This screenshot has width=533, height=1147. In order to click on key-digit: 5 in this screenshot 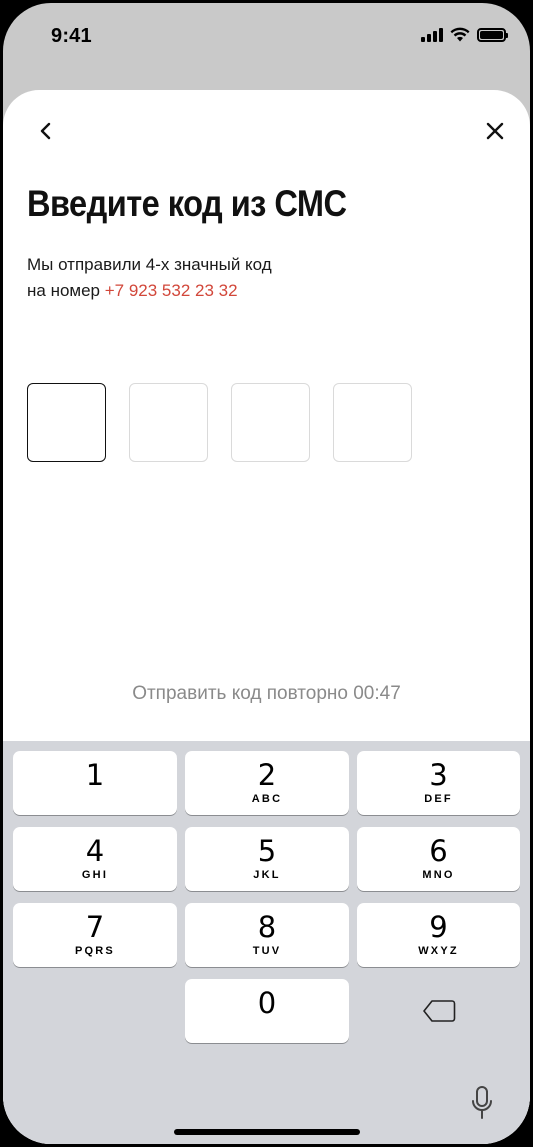, I will do `click(267, 851)`.